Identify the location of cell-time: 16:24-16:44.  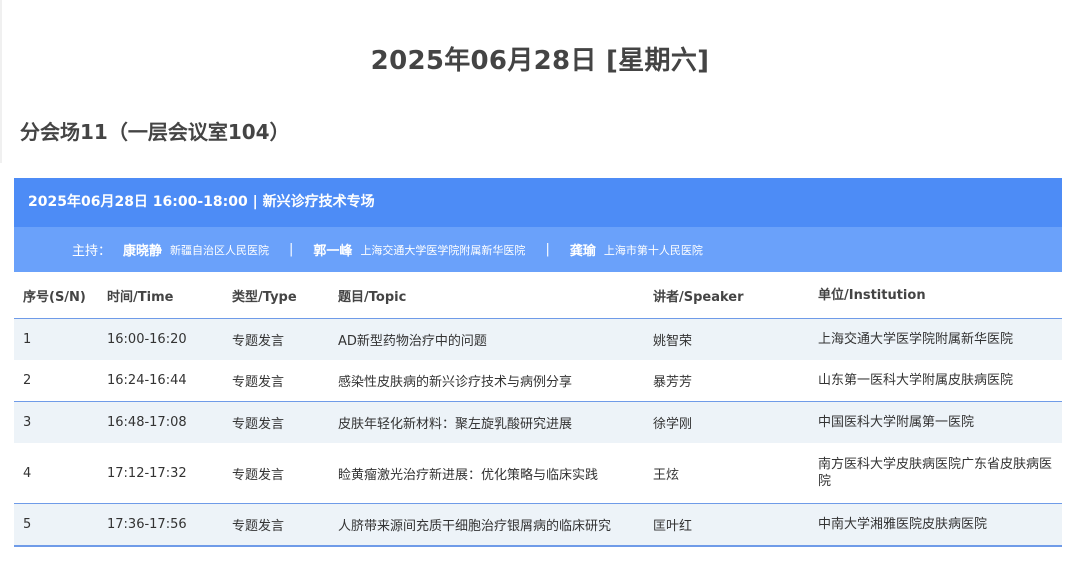
(147, 380).